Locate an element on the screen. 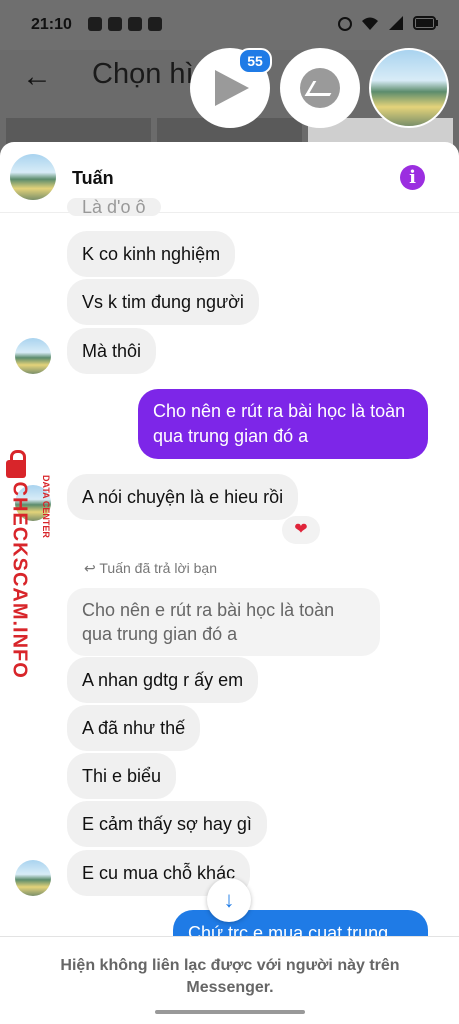 This screenshot has height=1024, width=459. reply-note: ↩ Tuấn đã trả lời bạn is located at coordinates (150, 568).